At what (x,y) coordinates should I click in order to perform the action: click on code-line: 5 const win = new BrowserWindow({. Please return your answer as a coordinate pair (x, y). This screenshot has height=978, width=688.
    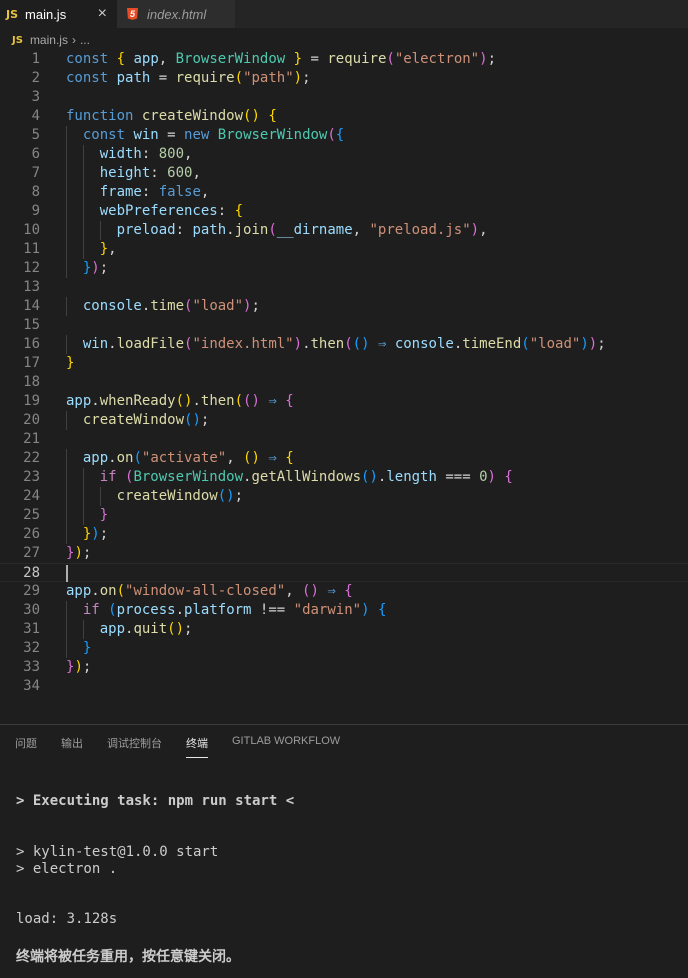
    Looking at the image, I should click on (344, 135).